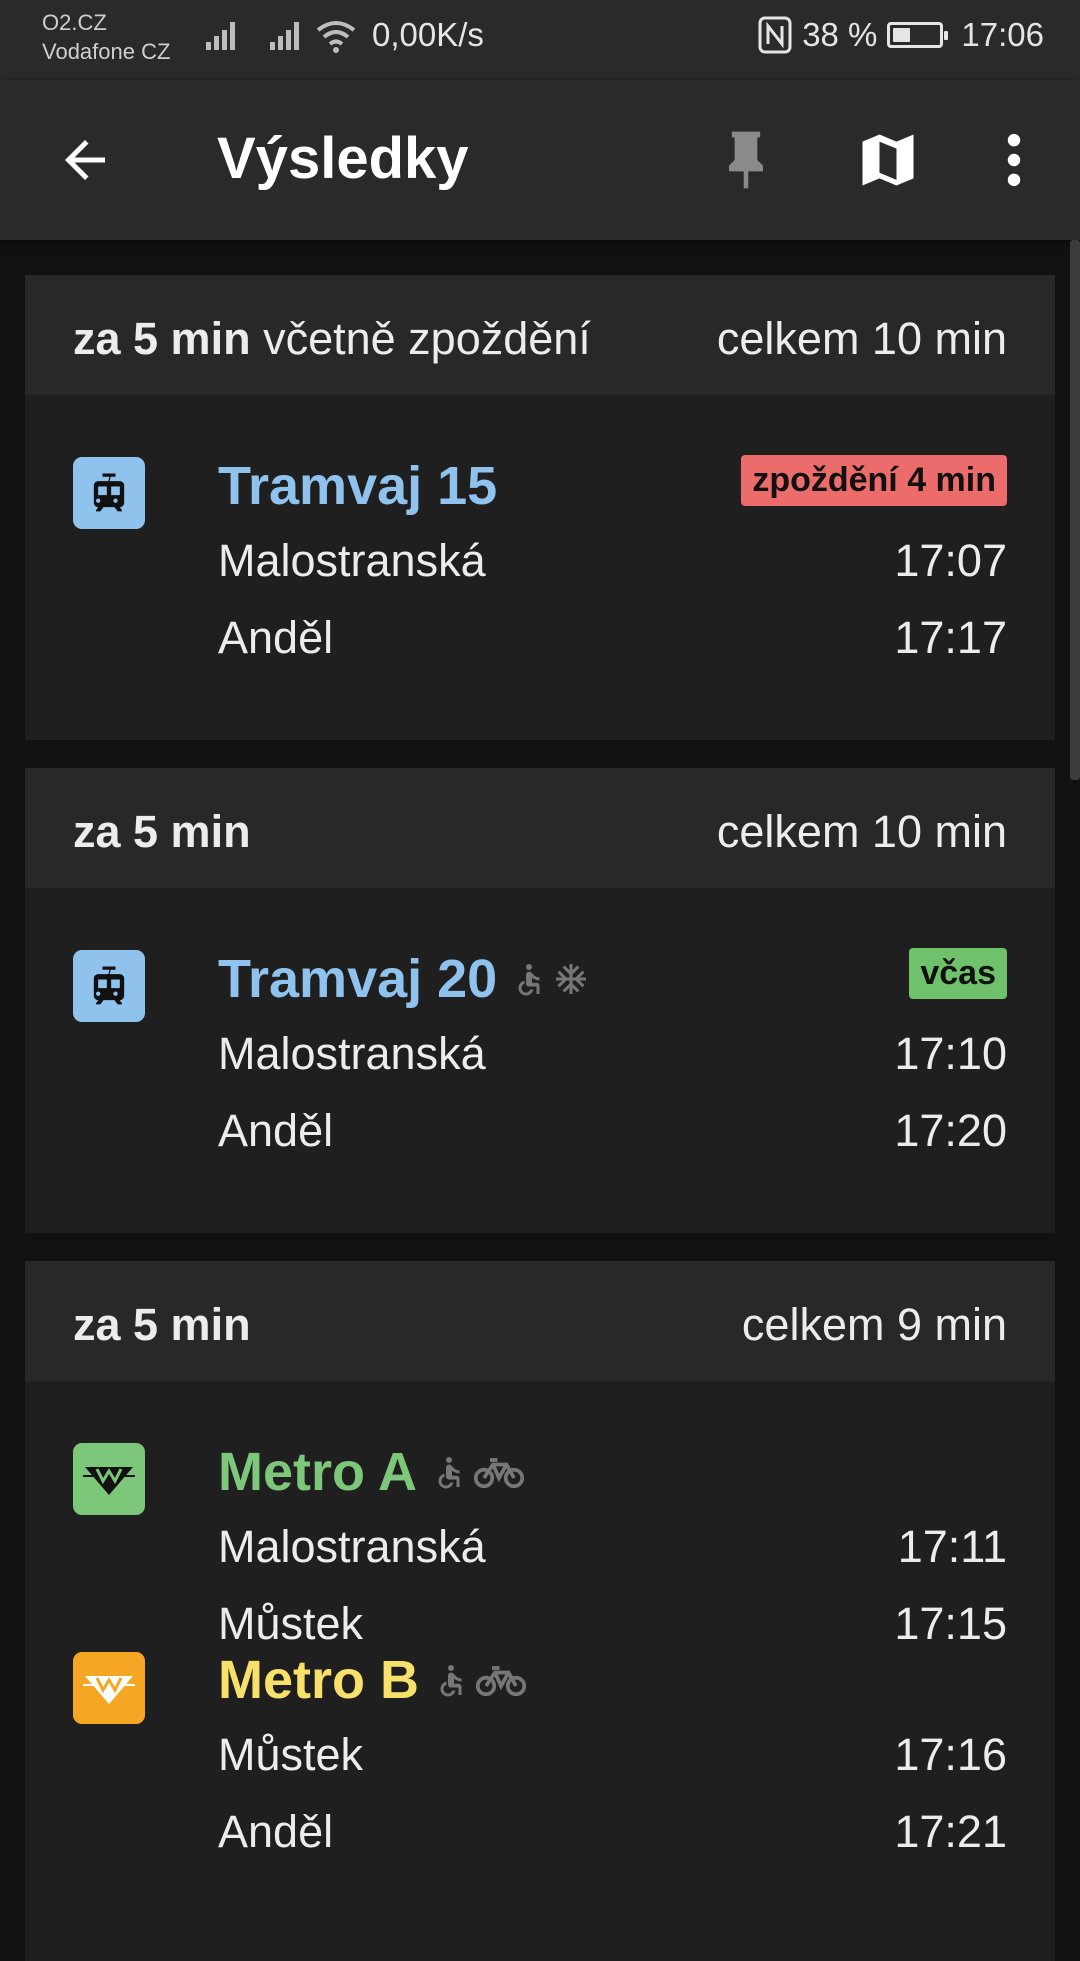 Image resolution: width=1080 pixels, height=1961 pixels. What do you see at coordinates (358, 979) in the screenshot?
I see `line-name: Tramvaj 20` at bounding box center [358, 979].